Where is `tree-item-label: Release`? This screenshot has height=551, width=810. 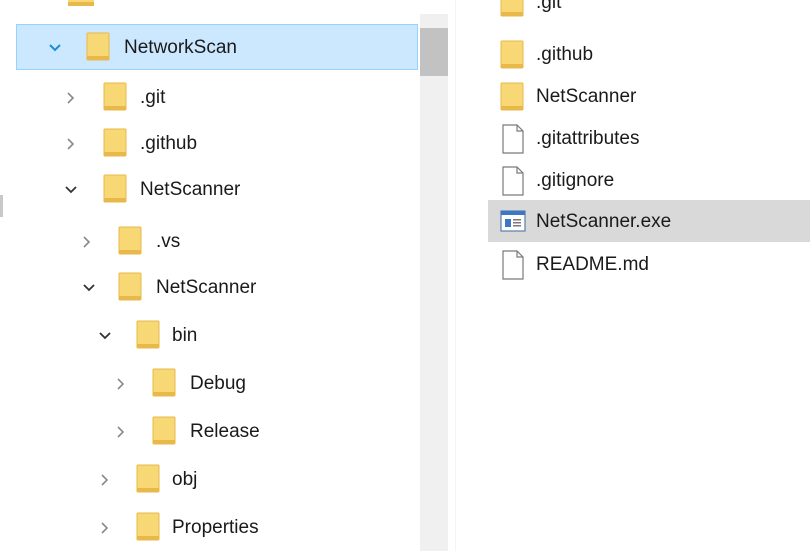 tree-item-label: Release is located at coordinates (225, 431).